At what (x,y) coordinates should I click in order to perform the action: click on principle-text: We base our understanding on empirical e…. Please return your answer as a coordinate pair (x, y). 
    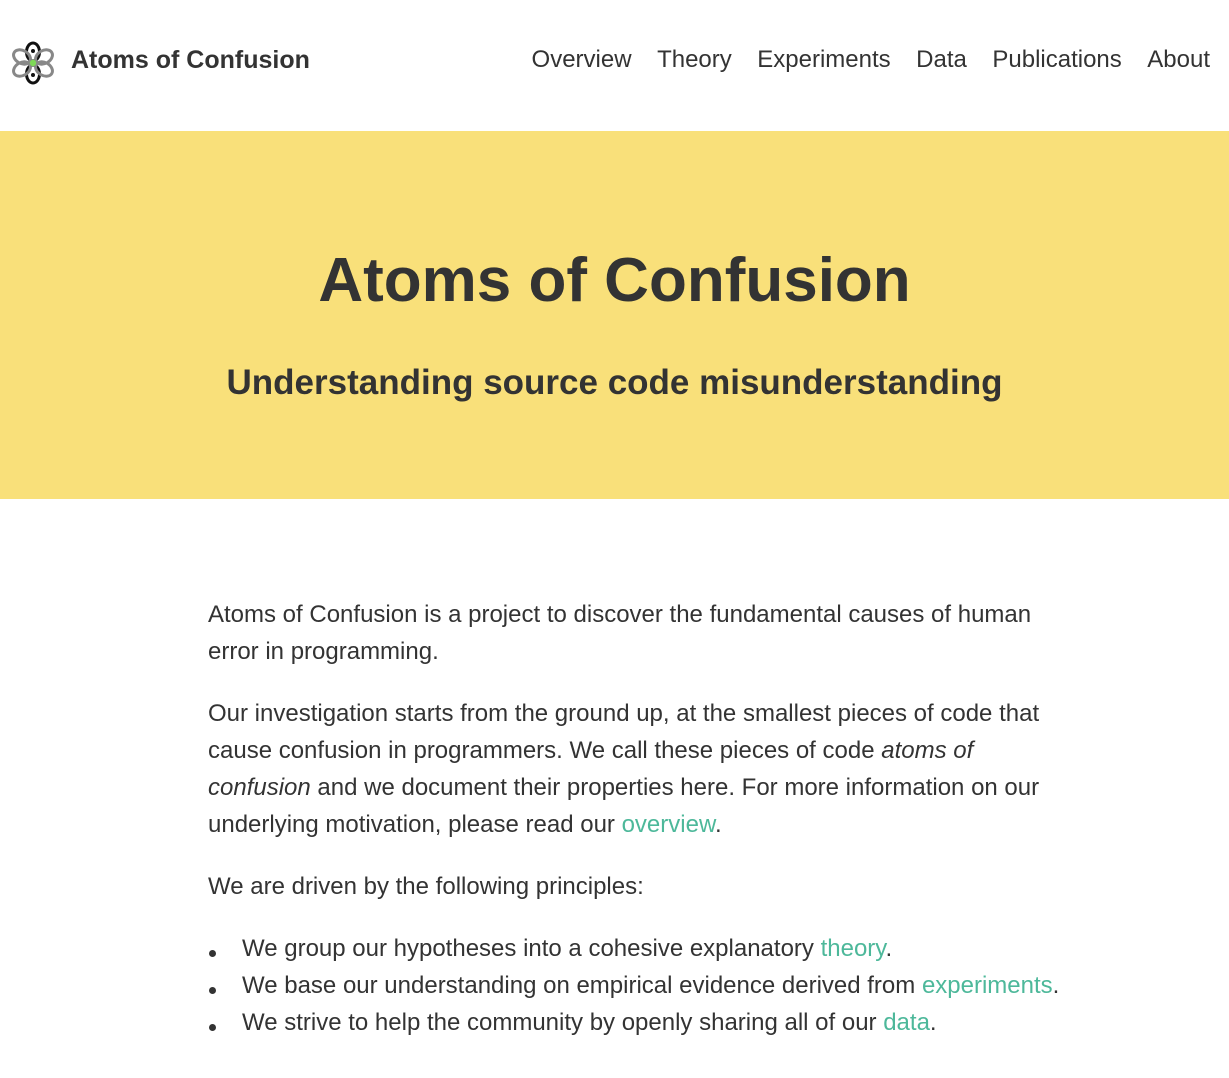
    Looking at the image, I should click on (582, 985).